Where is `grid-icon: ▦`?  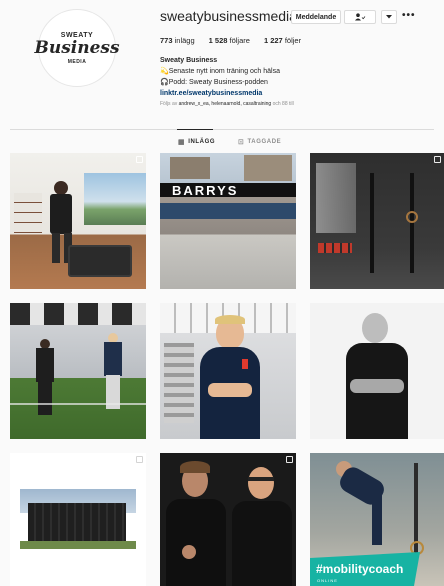 grid-icon: ▦ is located at coordinates (182, 142).